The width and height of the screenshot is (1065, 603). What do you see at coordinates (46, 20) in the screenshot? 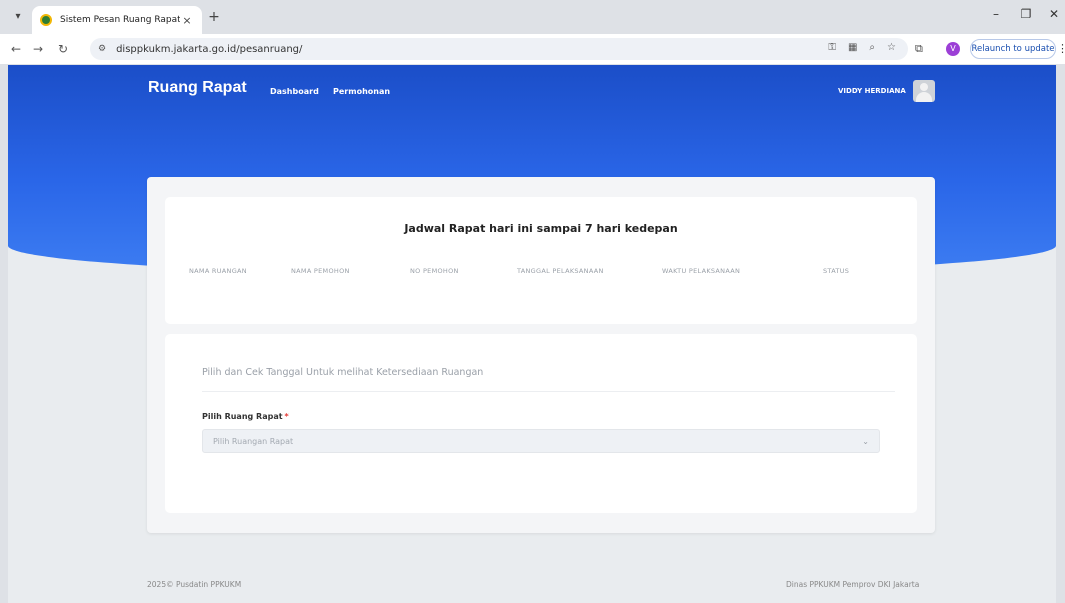
I see `site-favicon-icon` at bounding box center [46, 20].